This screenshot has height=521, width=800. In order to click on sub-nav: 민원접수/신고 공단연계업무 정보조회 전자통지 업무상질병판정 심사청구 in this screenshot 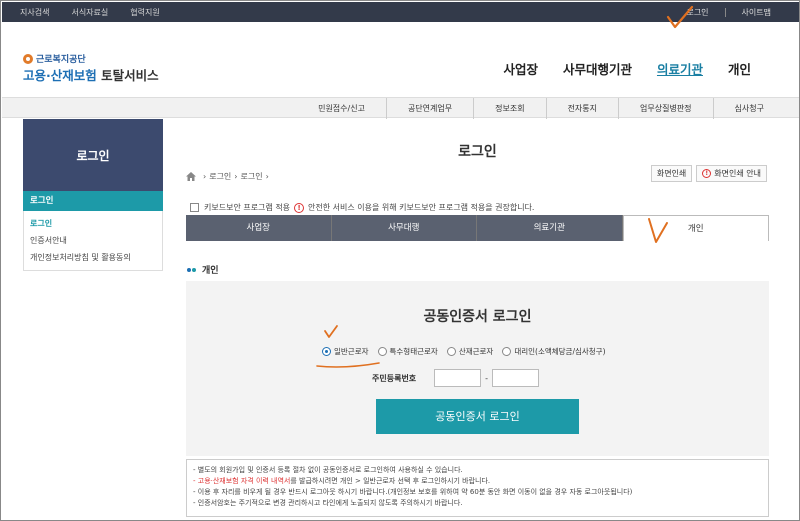, I will do `click(400, 108)`.